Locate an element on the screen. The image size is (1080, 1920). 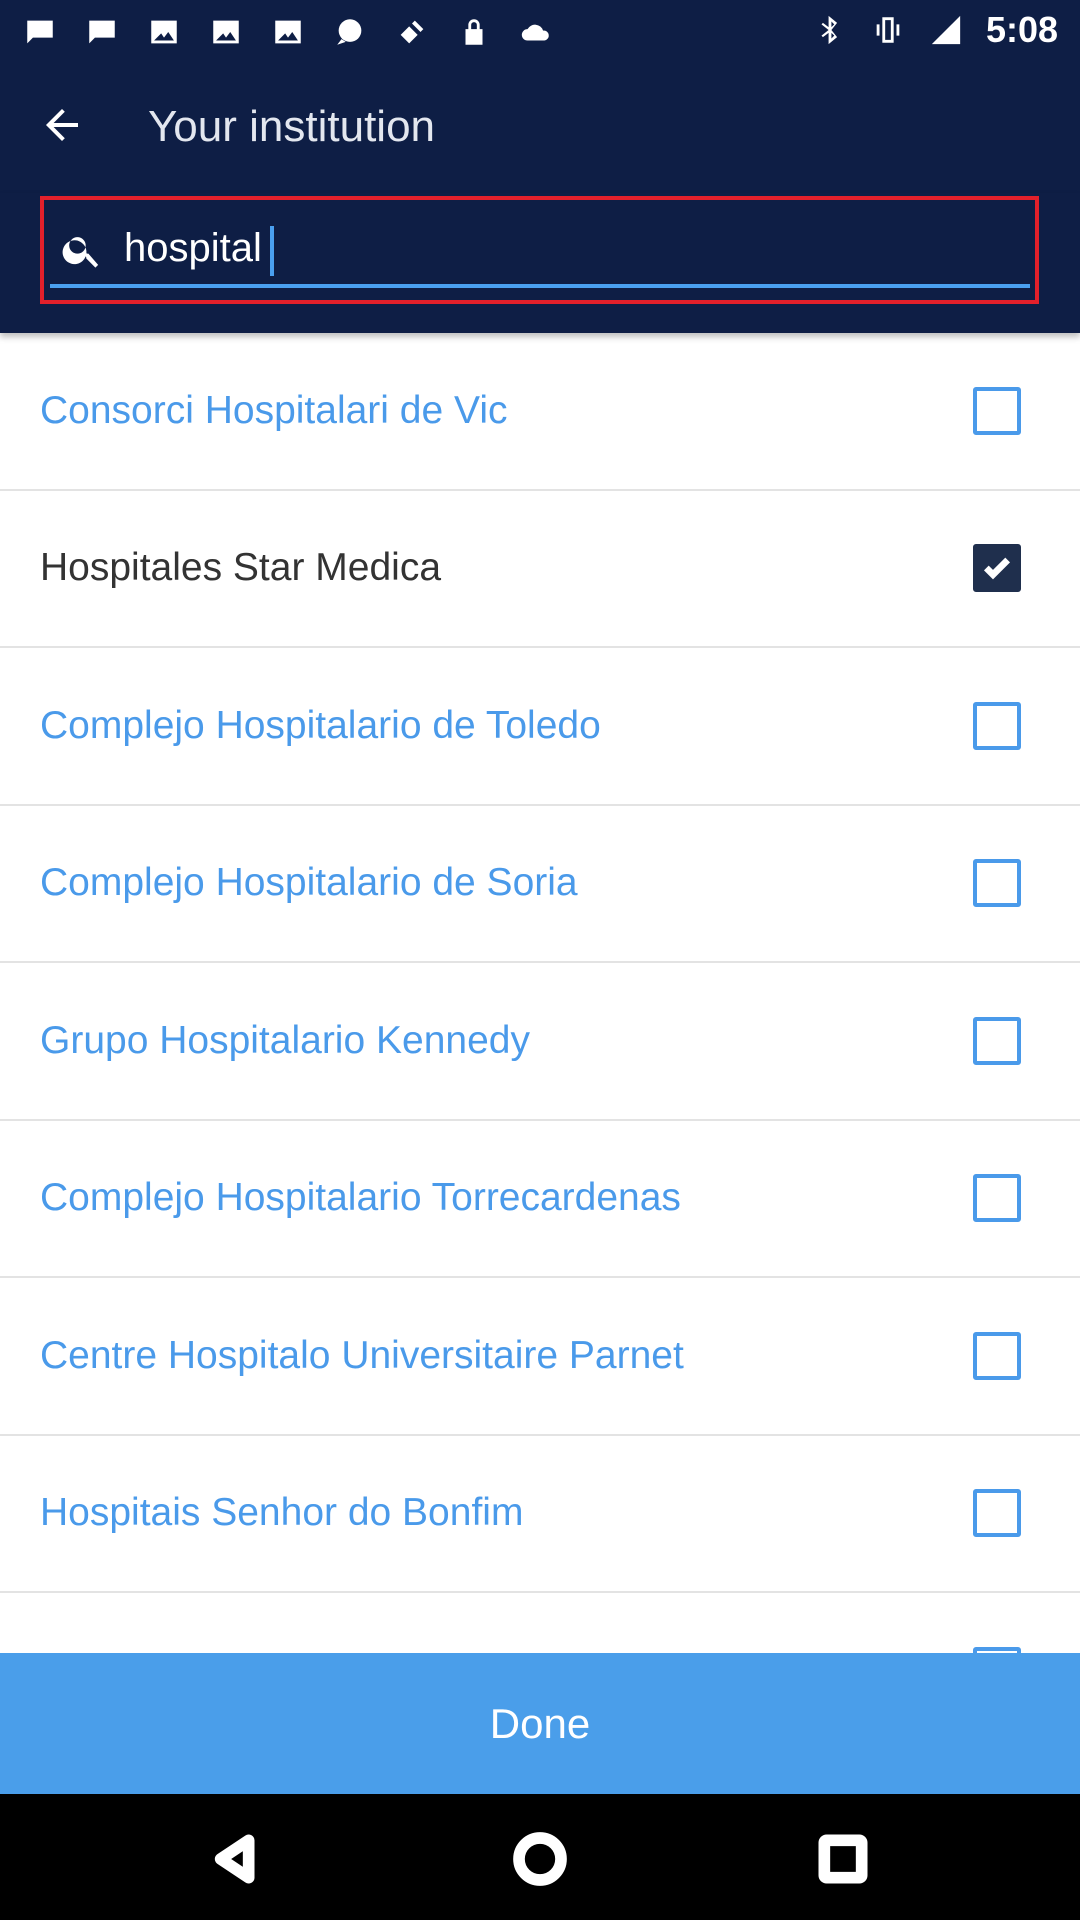
list-item: Complejo Hospitalario de Soria is located at coordinates (540, 884).